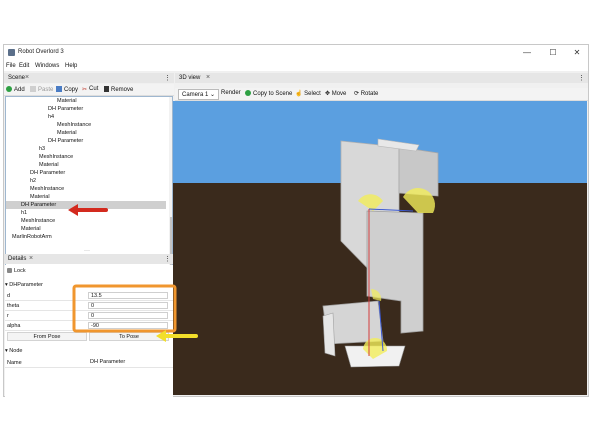 This screenshot has width=592, height=444. What do you see at coordinates (11, 66) in the screenshot?
I see `menu-file: File` at bounding box center [11, 66].